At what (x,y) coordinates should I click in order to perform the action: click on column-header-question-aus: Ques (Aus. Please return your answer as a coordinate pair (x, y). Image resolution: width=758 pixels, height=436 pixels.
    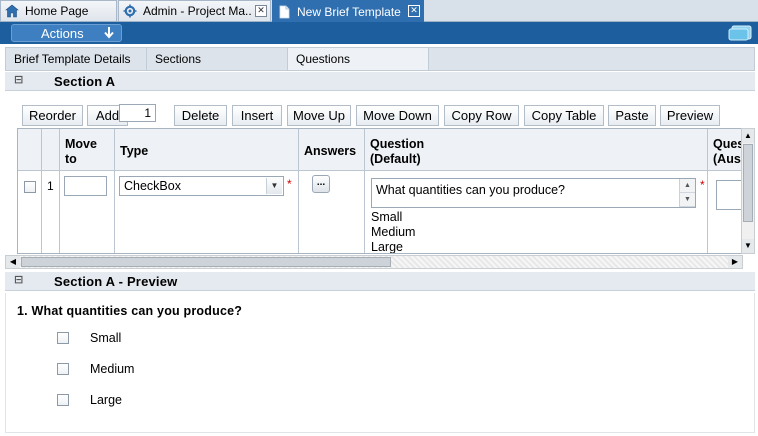
    Looking at the image, I should click on (725, 150).